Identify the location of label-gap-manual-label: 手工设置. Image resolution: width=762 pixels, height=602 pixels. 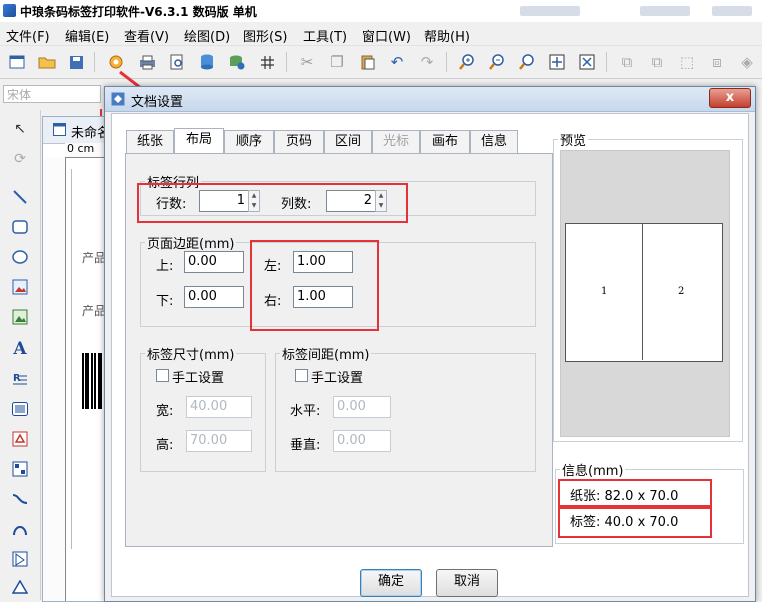
(337, 378).